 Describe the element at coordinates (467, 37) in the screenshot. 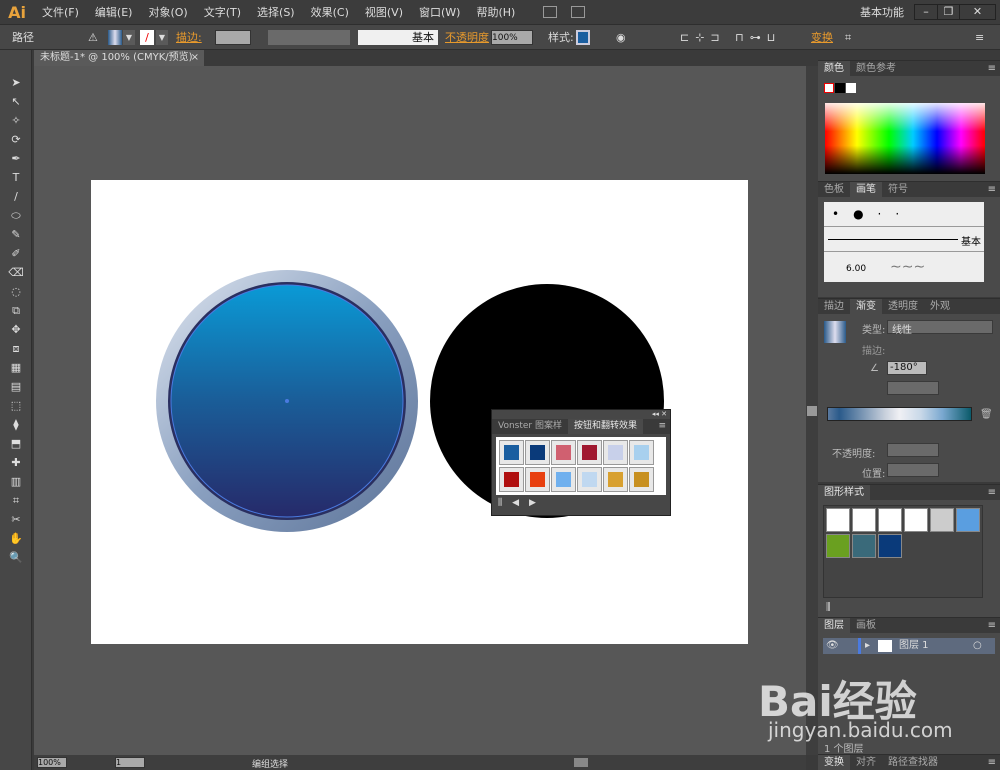

I see `opacity-label: 不透明度` at that location.